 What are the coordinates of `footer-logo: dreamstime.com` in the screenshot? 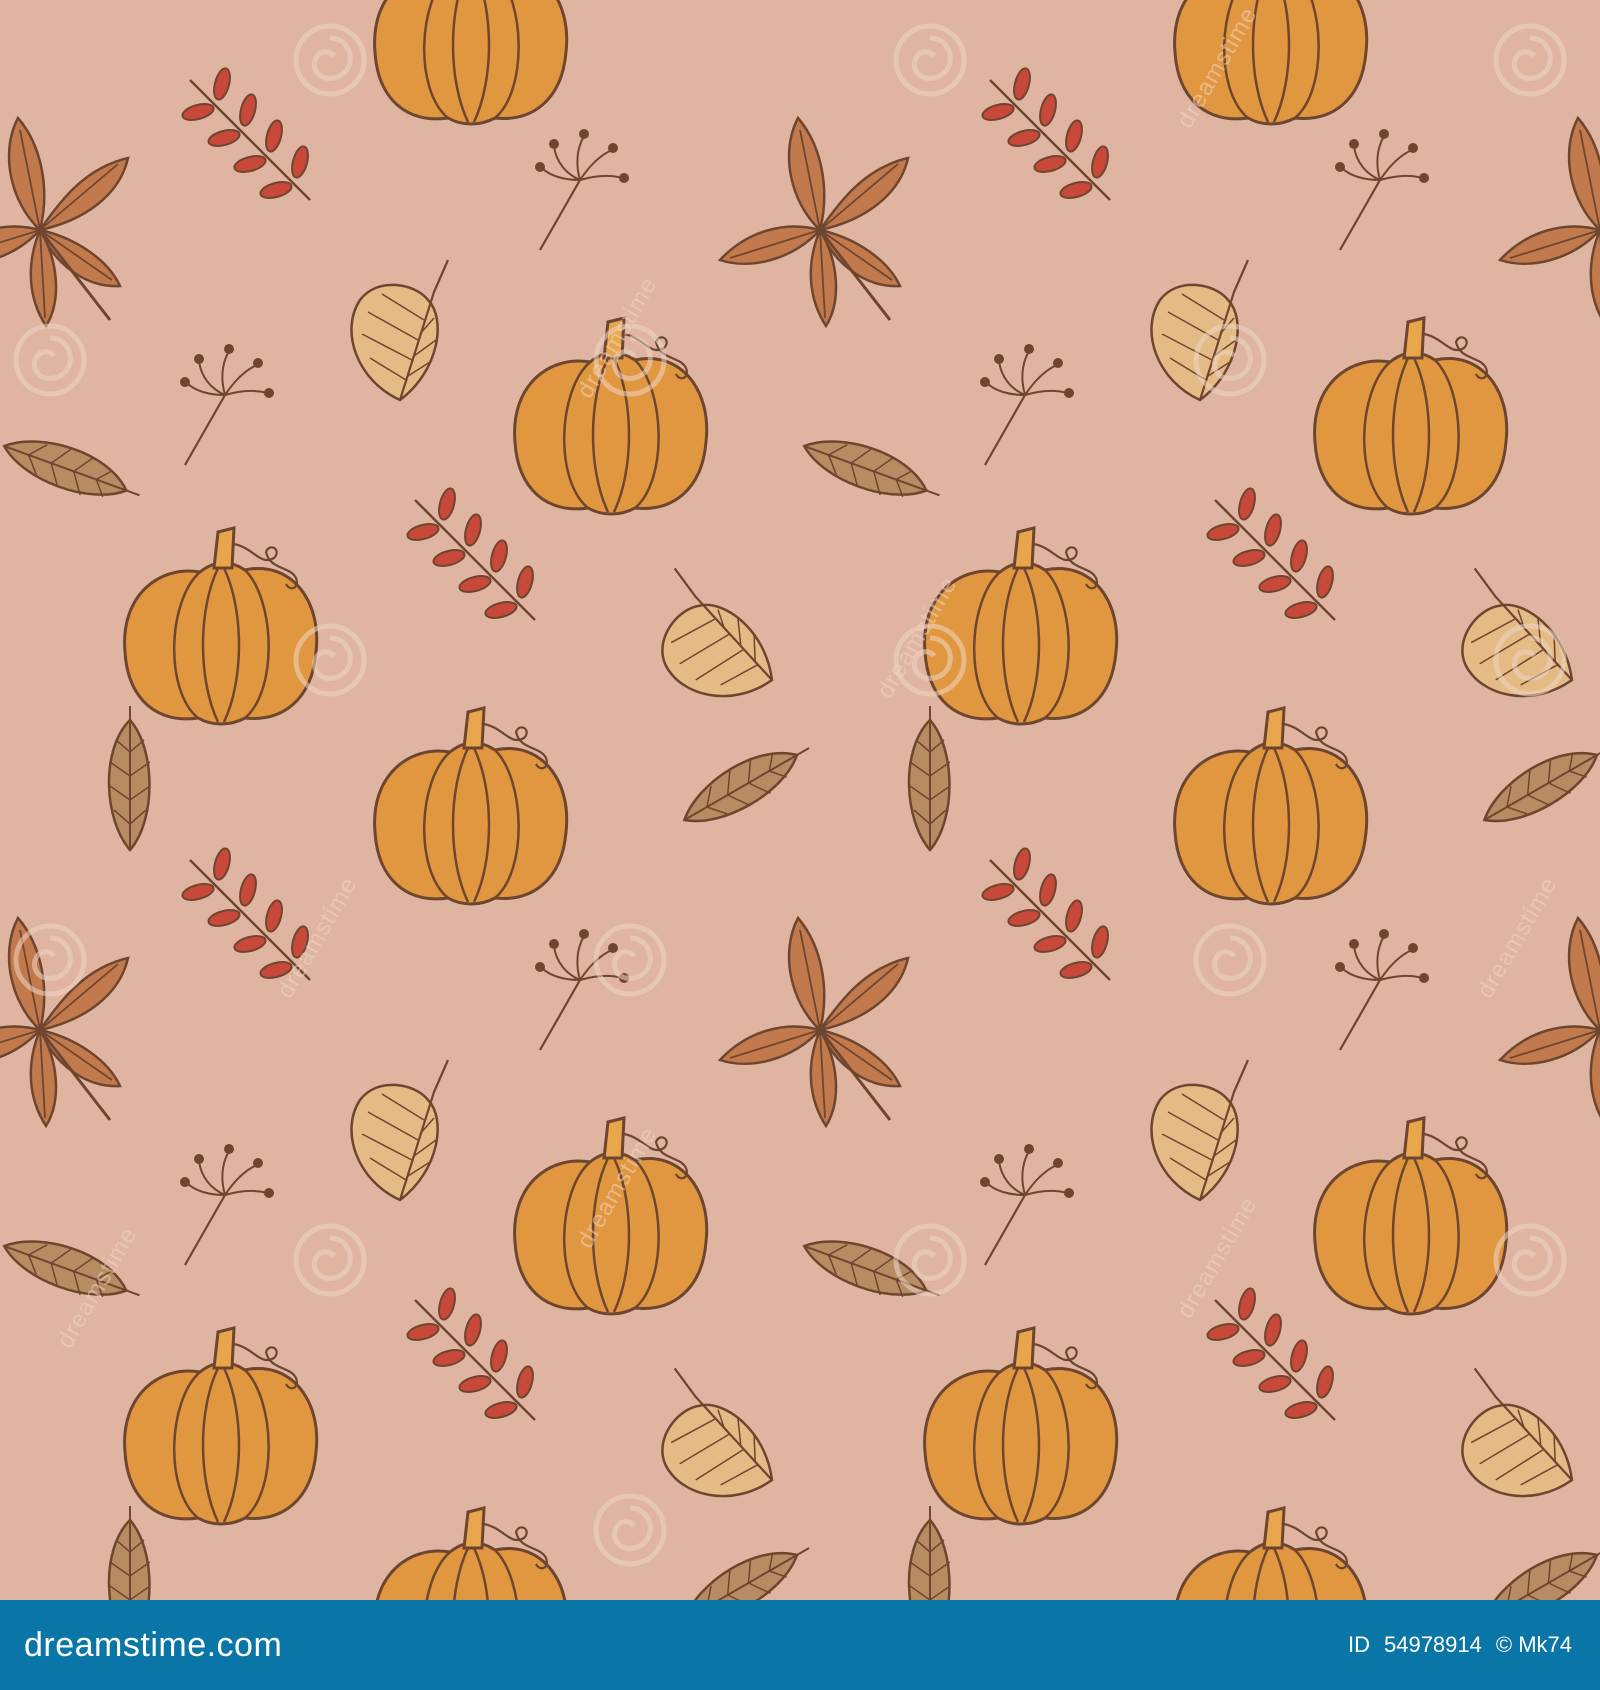 It's located at (153, 1645).